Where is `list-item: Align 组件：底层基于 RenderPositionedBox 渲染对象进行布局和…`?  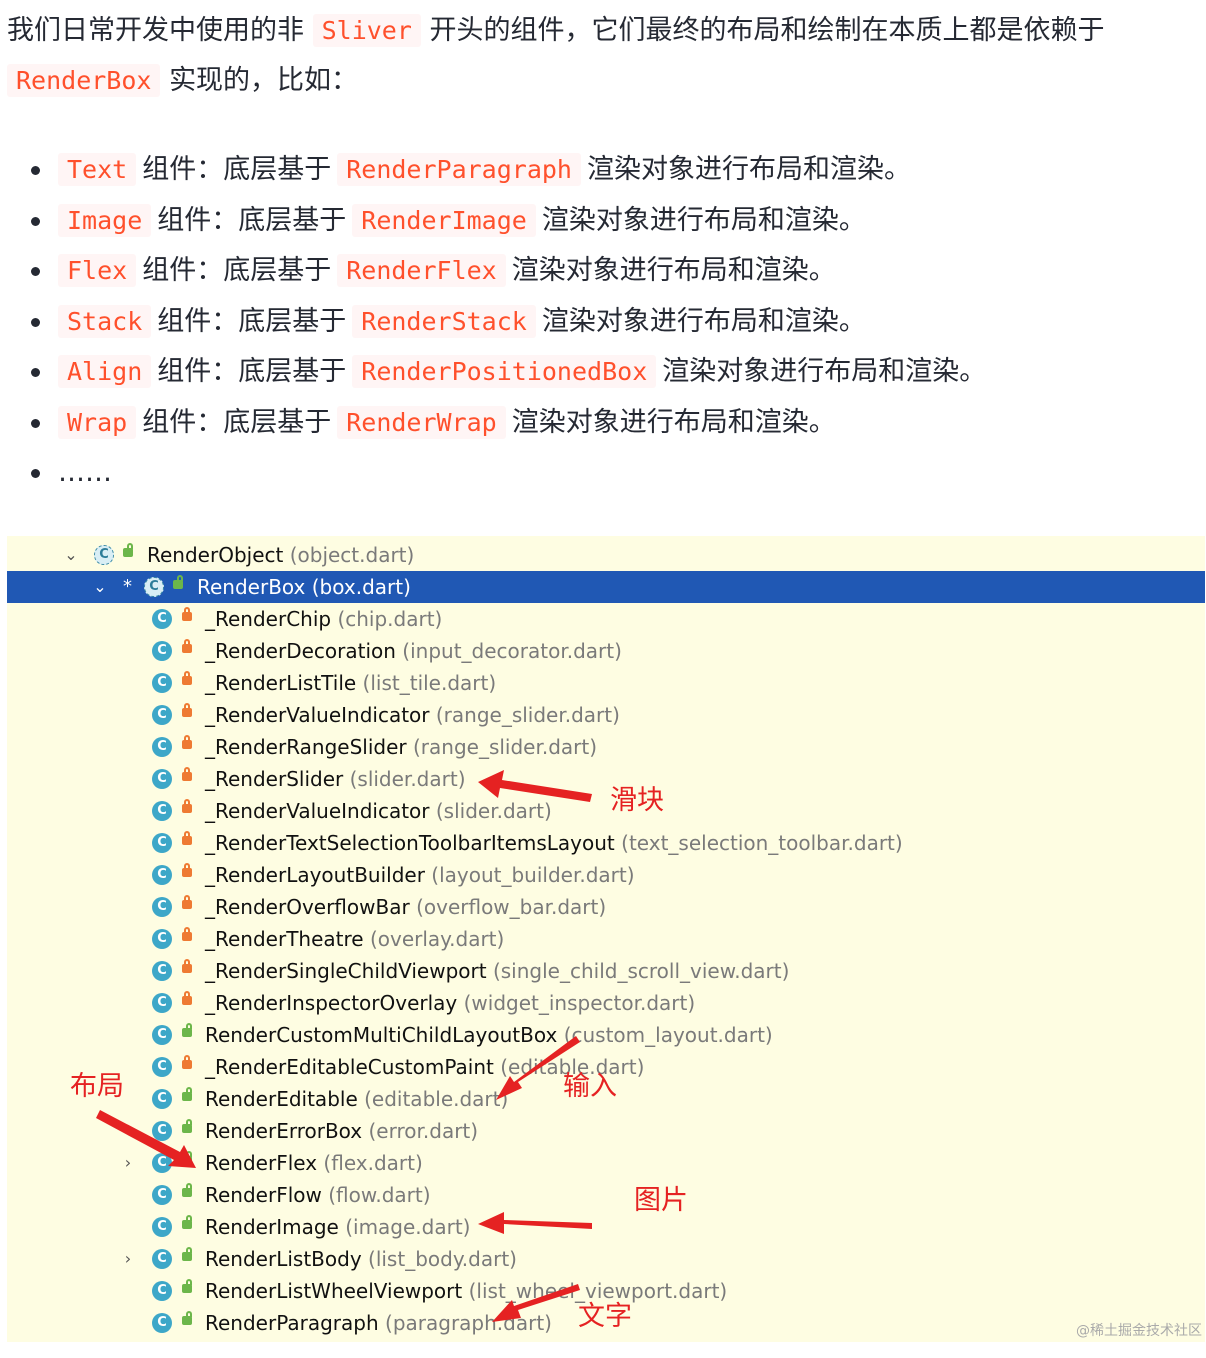 list-item: Align 组件：底层基于 RenderPositionedBox 渲染对象进行布局和… is located at coordinates (496, 372).